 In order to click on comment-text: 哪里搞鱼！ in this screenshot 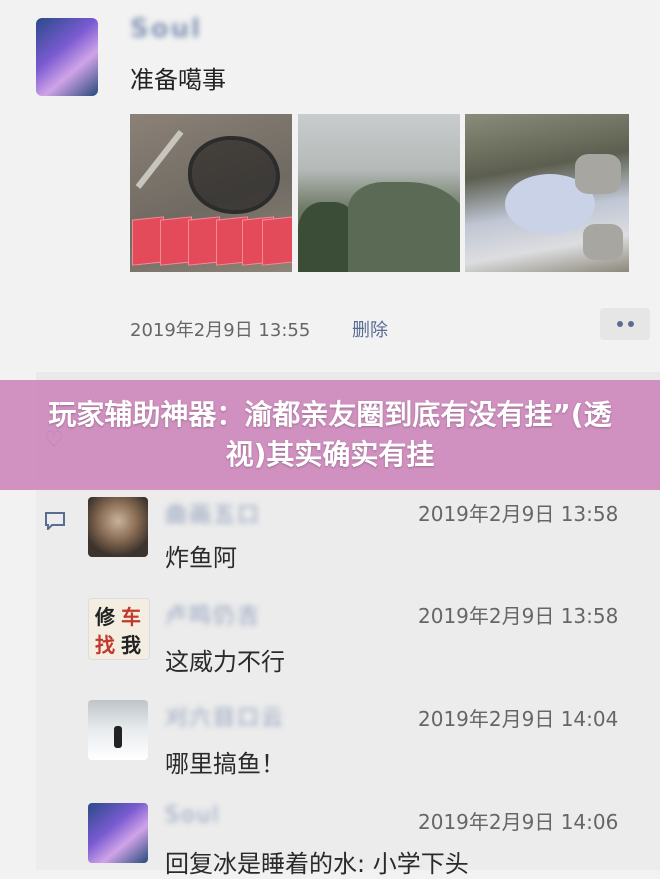, I will do `click(225, 764)`.